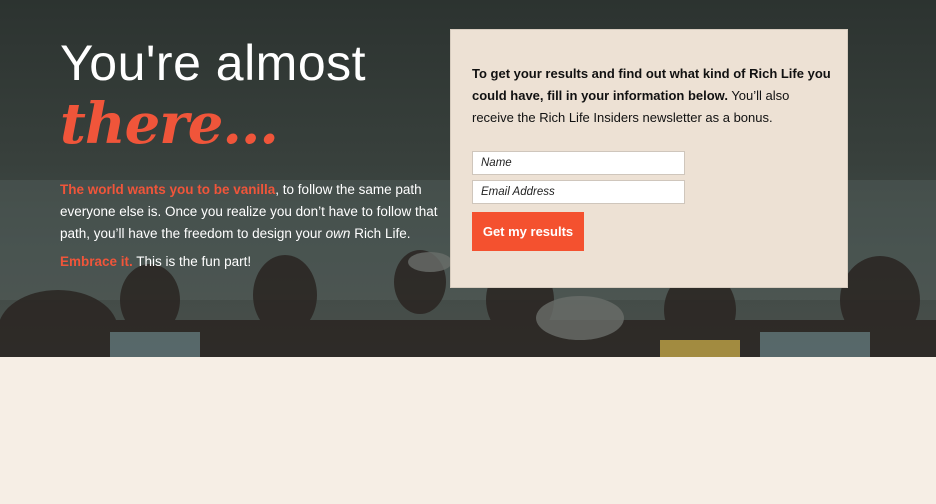 This screenshot has height=504, width=936. I want to click on embrace-paragraph: Embrace it. This is the fun part!, so click(250, 262).